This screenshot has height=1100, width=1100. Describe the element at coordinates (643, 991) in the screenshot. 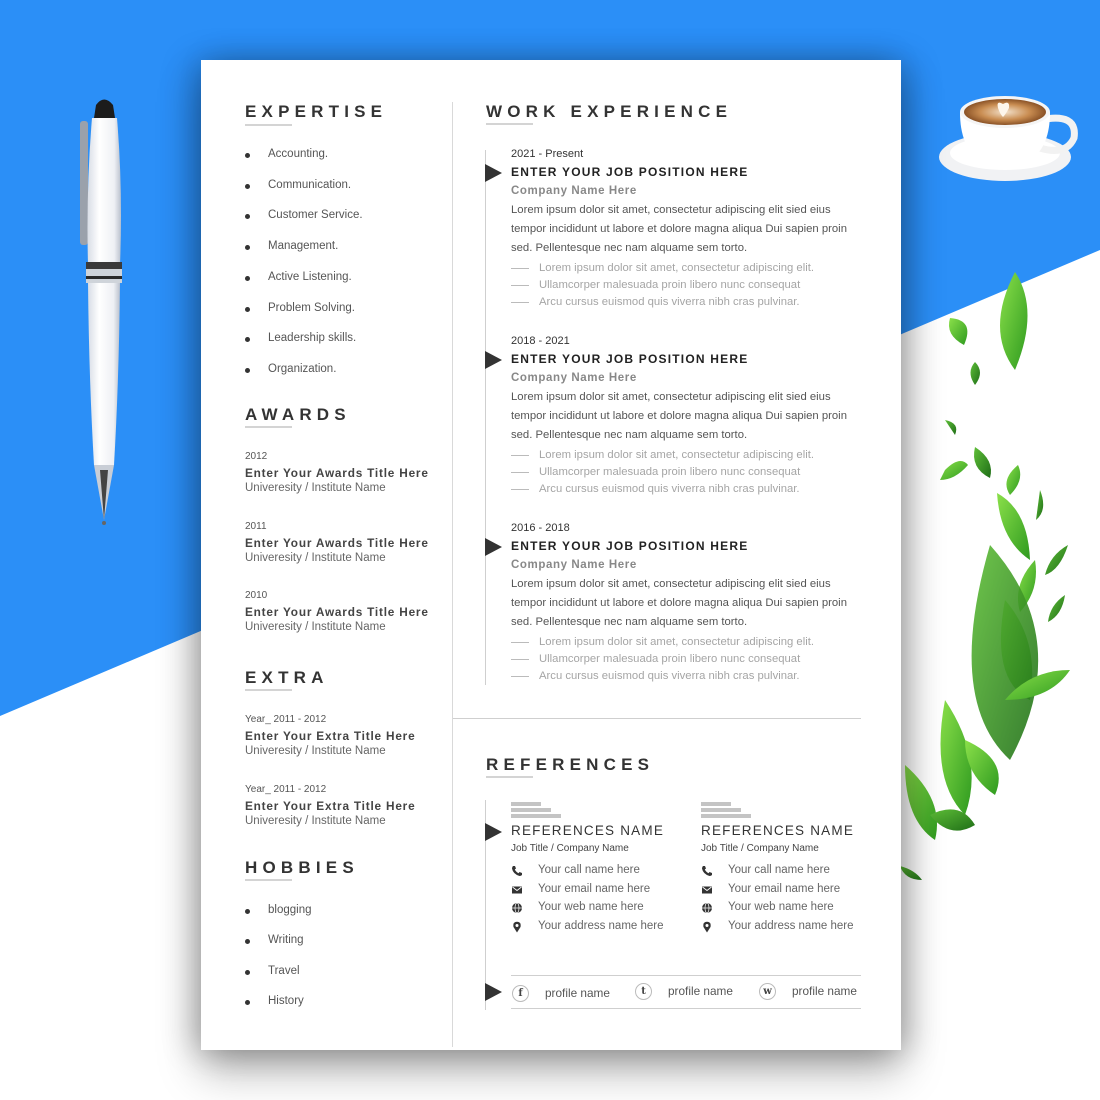

I see `twitter-icon: t` at that location.